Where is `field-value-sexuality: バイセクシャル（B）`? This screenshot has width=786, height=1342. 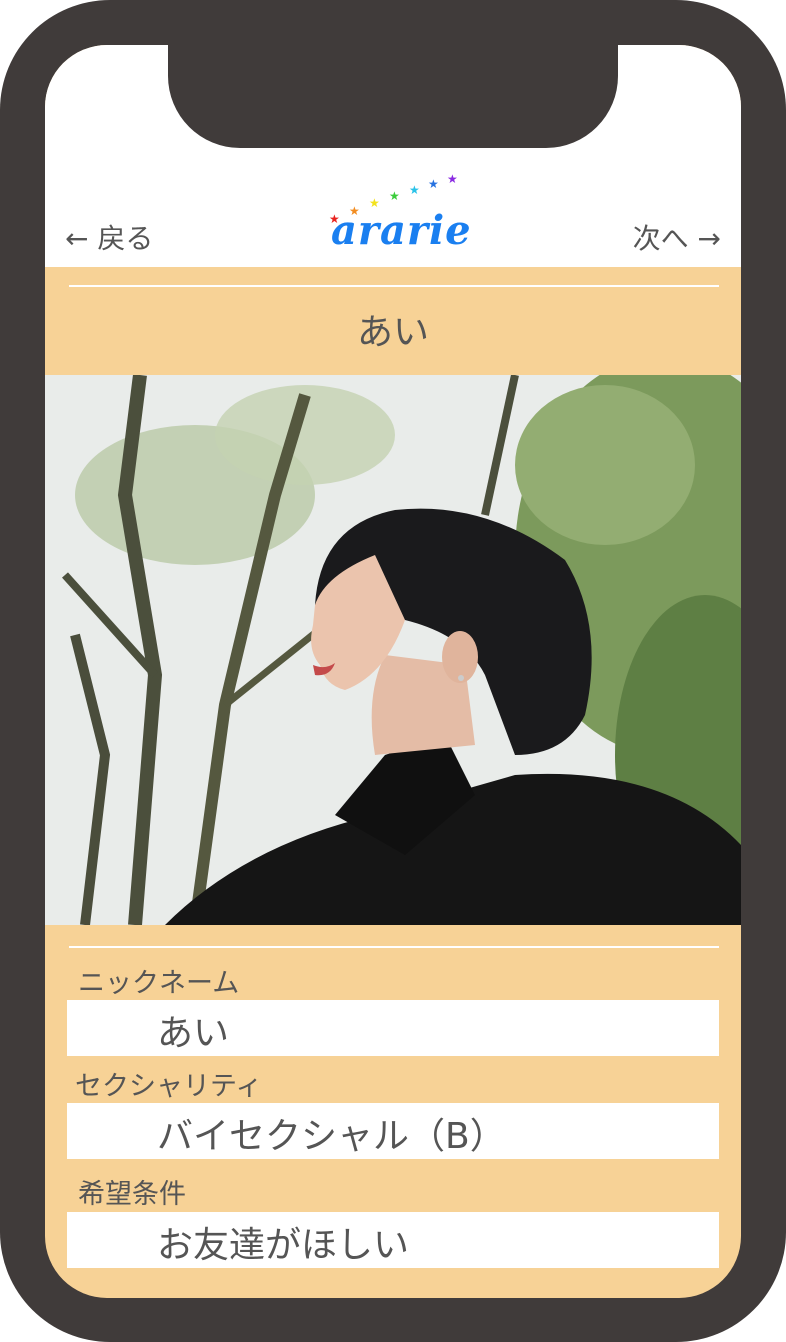 field-value-sexuality: バイセクシャル（B） is located at coordinates (331, 1136).